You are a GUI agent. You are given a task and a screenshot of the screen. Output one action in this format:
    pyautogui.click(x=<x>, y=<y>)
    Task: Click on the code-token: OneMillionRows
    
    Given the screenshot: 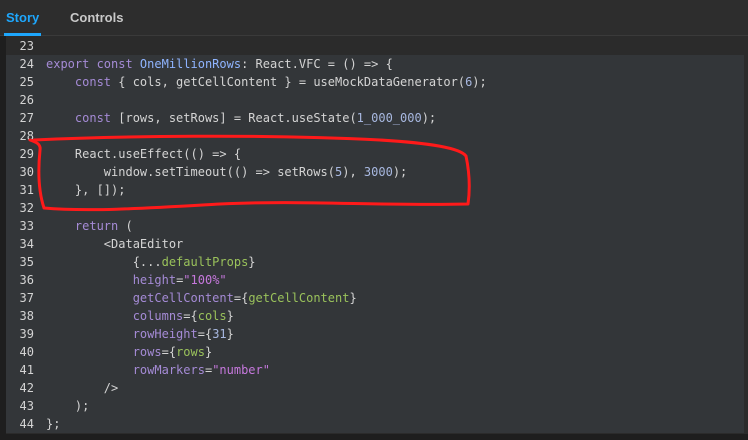 What is the action you would take?
    pyautogui.click(x=190, y=64)
    